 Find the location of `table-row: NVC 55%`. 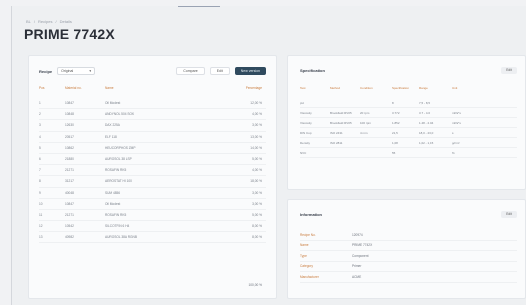

table-row: NVC 55% is located at coordinates (408, 153).